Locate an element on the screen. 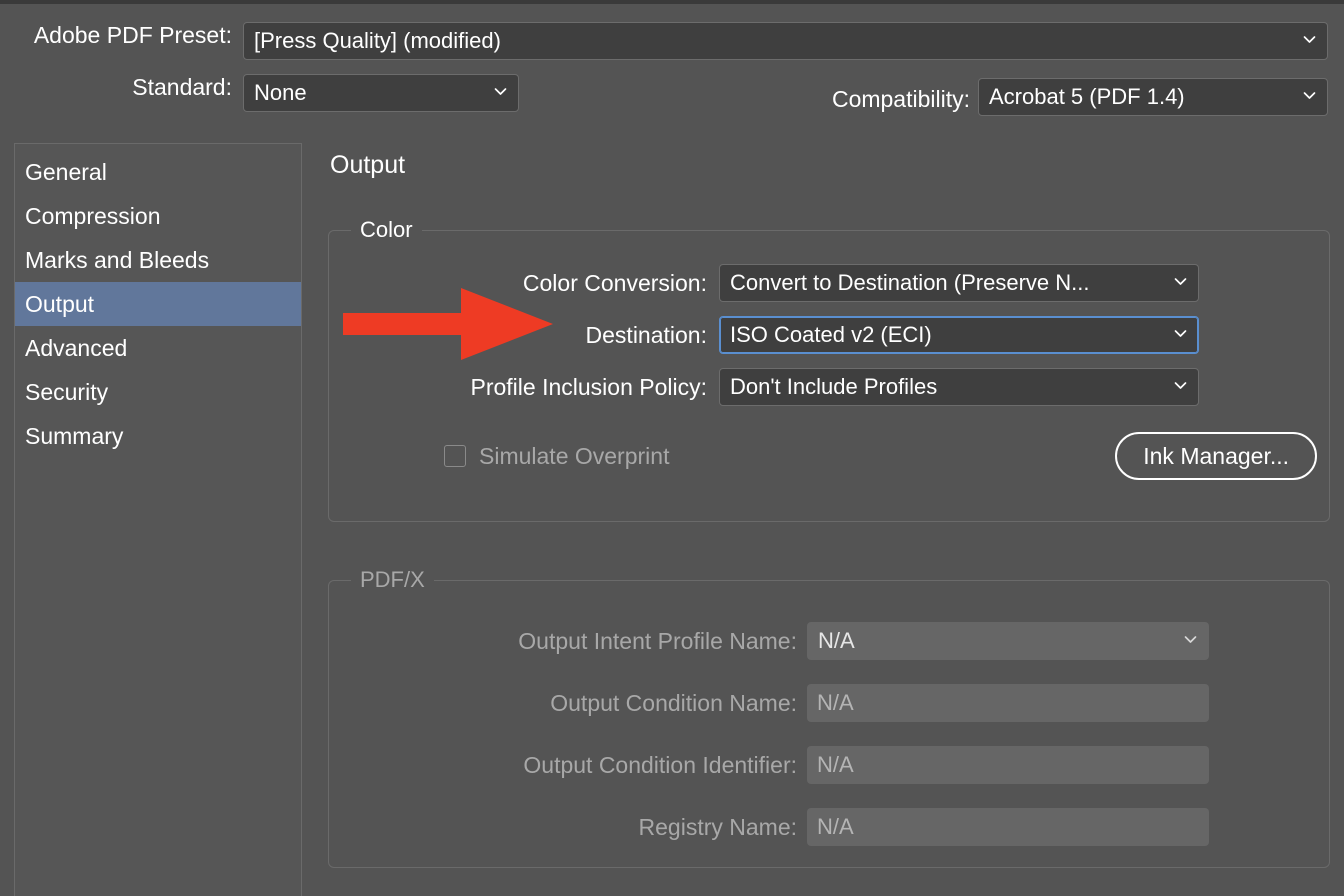 The height and width of the screenshot is (896, 1344). output-condition-identifier-row: Output Condition Identifier: N/A is located at coordinates (829, 765).